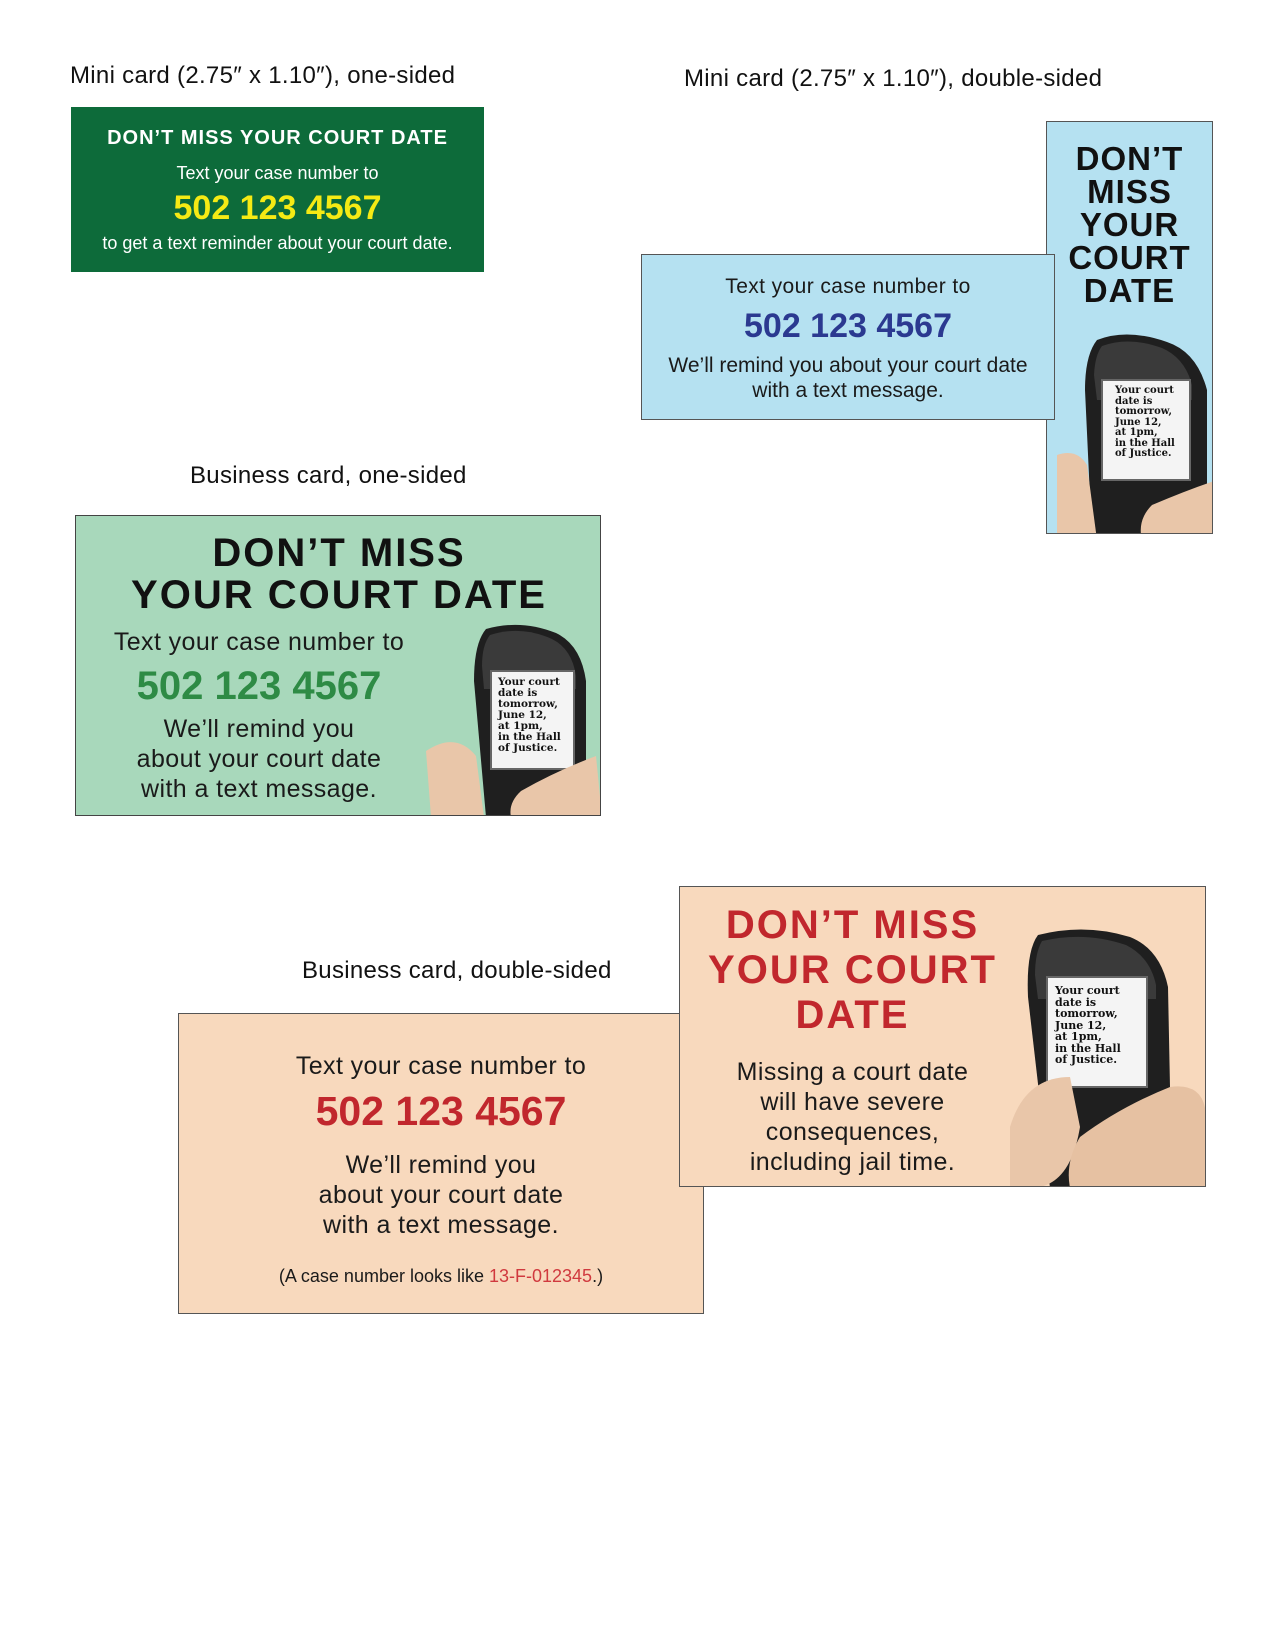 The height and width of the screenshot is (1650, 1275). I want to click on case-number-example: (A case number looks like 13-F-012345.), so click(441, 1276).